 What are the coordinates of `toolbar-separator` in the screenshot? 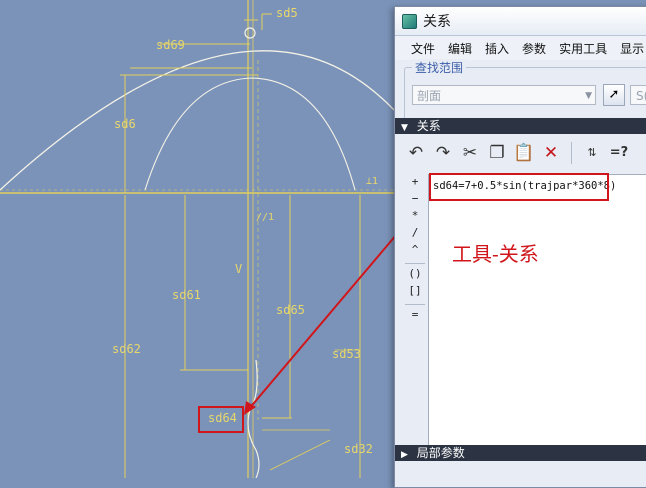 It's located at (571, 153).